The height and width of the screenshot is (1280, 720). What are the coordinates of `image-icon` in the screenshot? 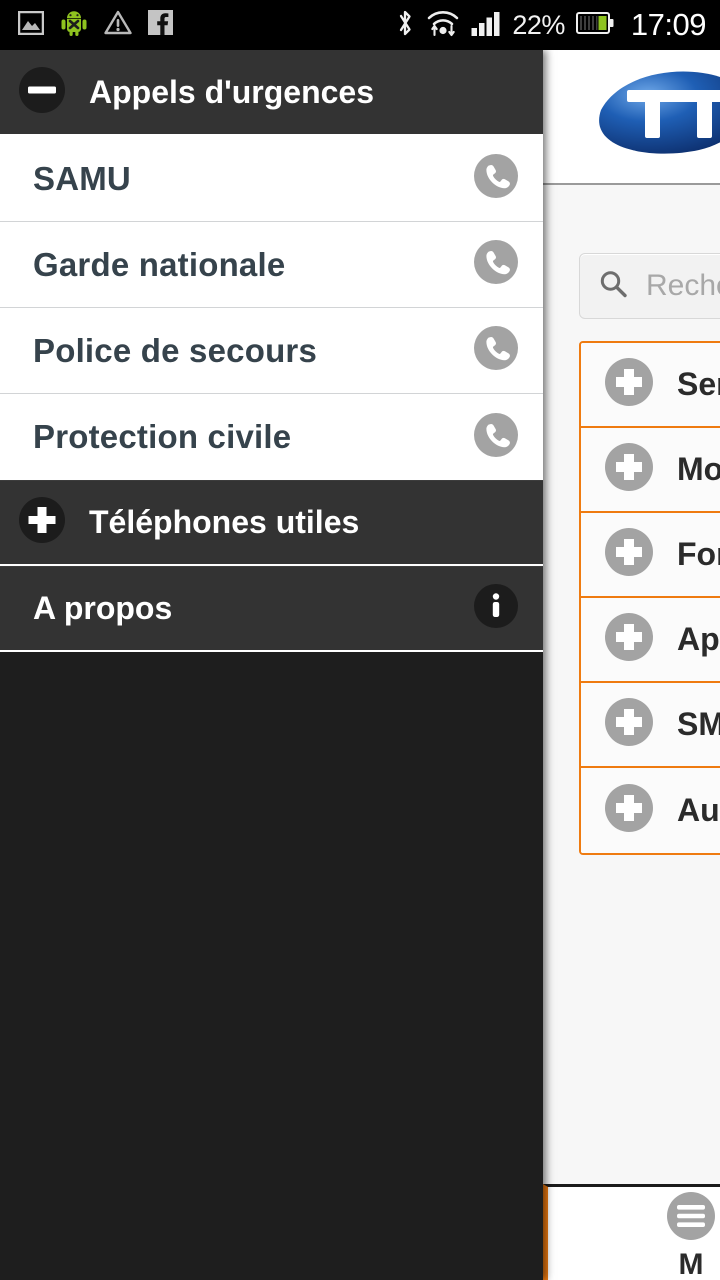 It's located at (31, 25).